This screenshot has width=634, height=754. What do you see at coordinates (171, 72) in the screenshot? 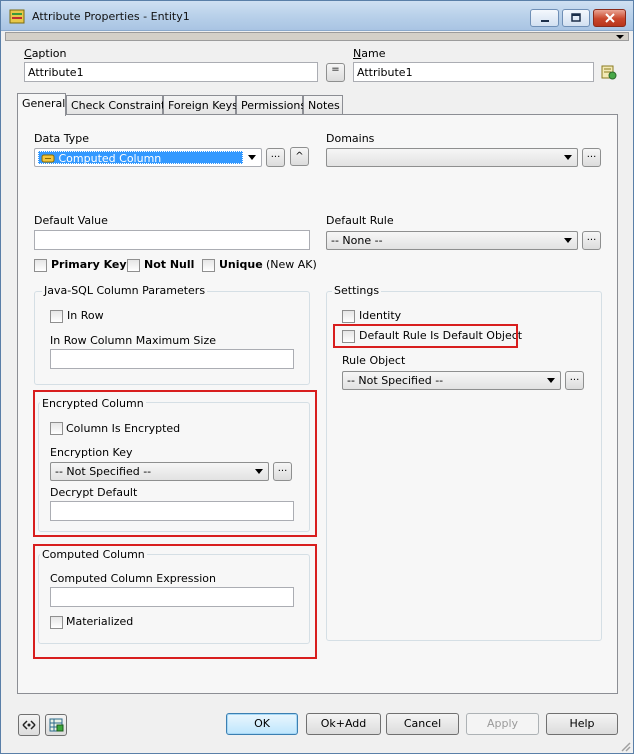
I see `caption-input: Attribute1` at bounding box center [171, 72].